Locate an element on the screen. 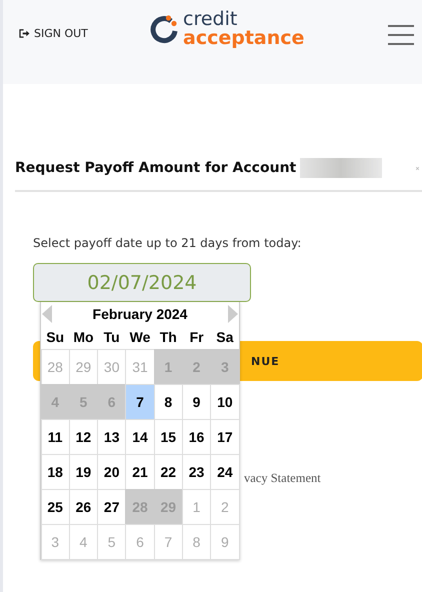 Image resolution: width=422 pixels, height=592 pixels. logo-text: acceptance is located at coordinates (243, 38).